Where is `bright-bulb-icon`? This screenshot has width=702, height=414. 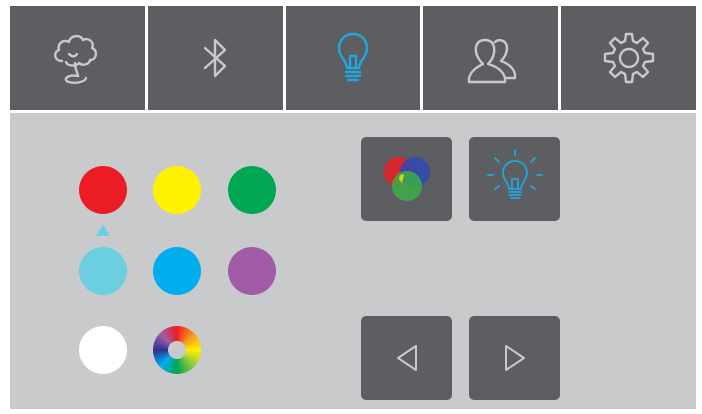
bright-bulb-icon is located at coordinates (514, 174).